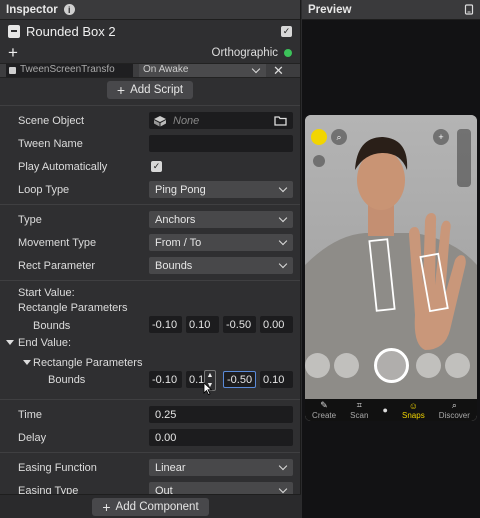 This screenshot has height=518, width=480. What do you see at coordinates (391, 365) in the screenshot?
I see `shutter-button` at bounding box center [391, 365].